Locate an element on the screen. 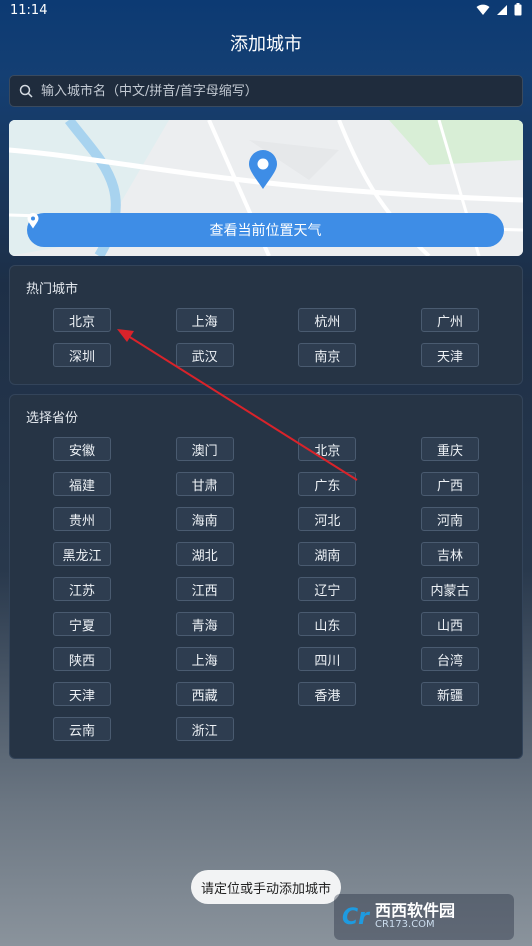 The image size is (532, 946). province-button: 云南 is located at coordinates (82, 729).